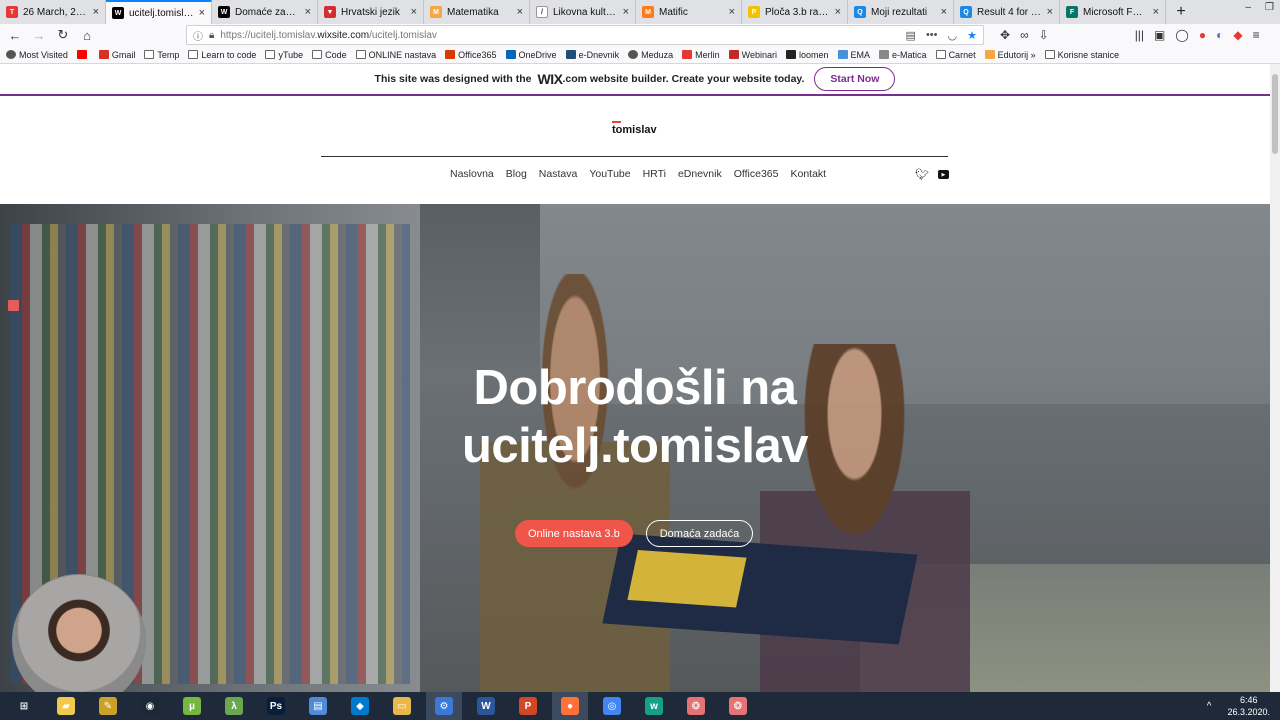 The height and width of the screenshot is (720, 1280). I want to click on tab-7: P Ploča 3.b razreda ×, so click(795, 12).